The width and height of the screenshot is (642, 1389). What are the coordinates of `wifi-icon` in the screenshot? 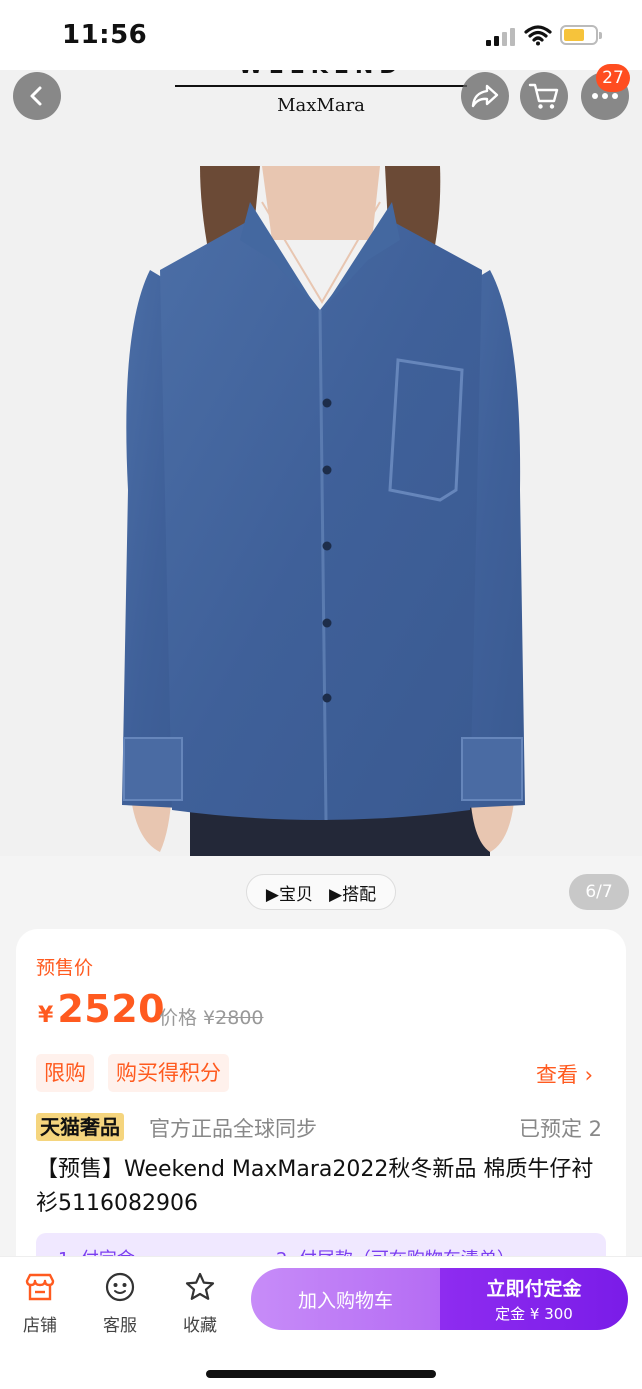 It's located at (538, 35).